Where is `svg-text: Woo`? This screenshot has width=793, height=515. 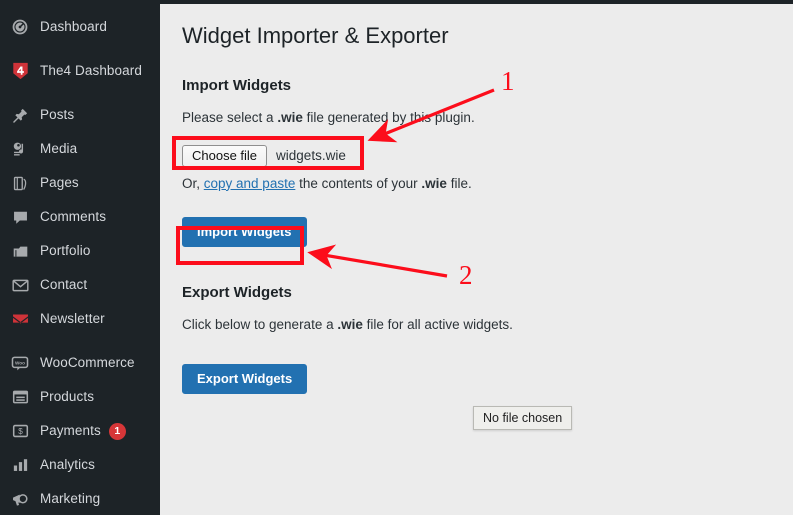
svg-text: Woo is located at coordinates (20, 362).